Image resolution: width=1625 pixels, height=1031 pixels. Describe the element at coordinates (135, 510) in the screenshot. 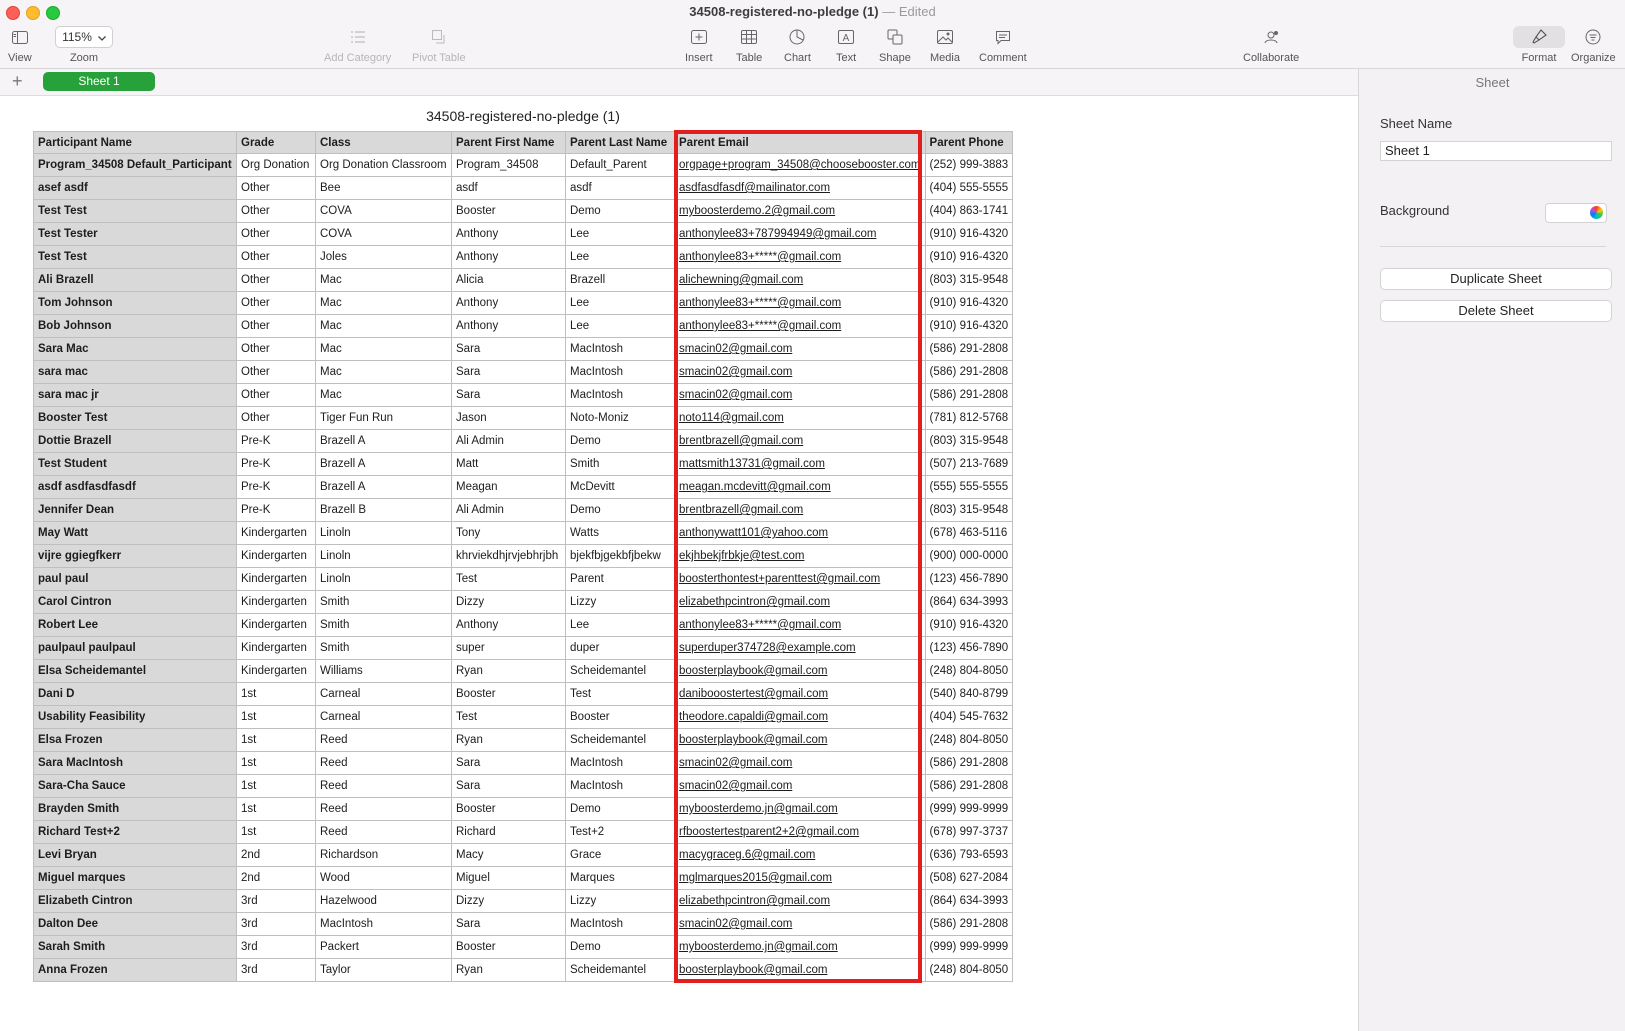

I see `row-header-cell: Jennifer Dean` at that location.